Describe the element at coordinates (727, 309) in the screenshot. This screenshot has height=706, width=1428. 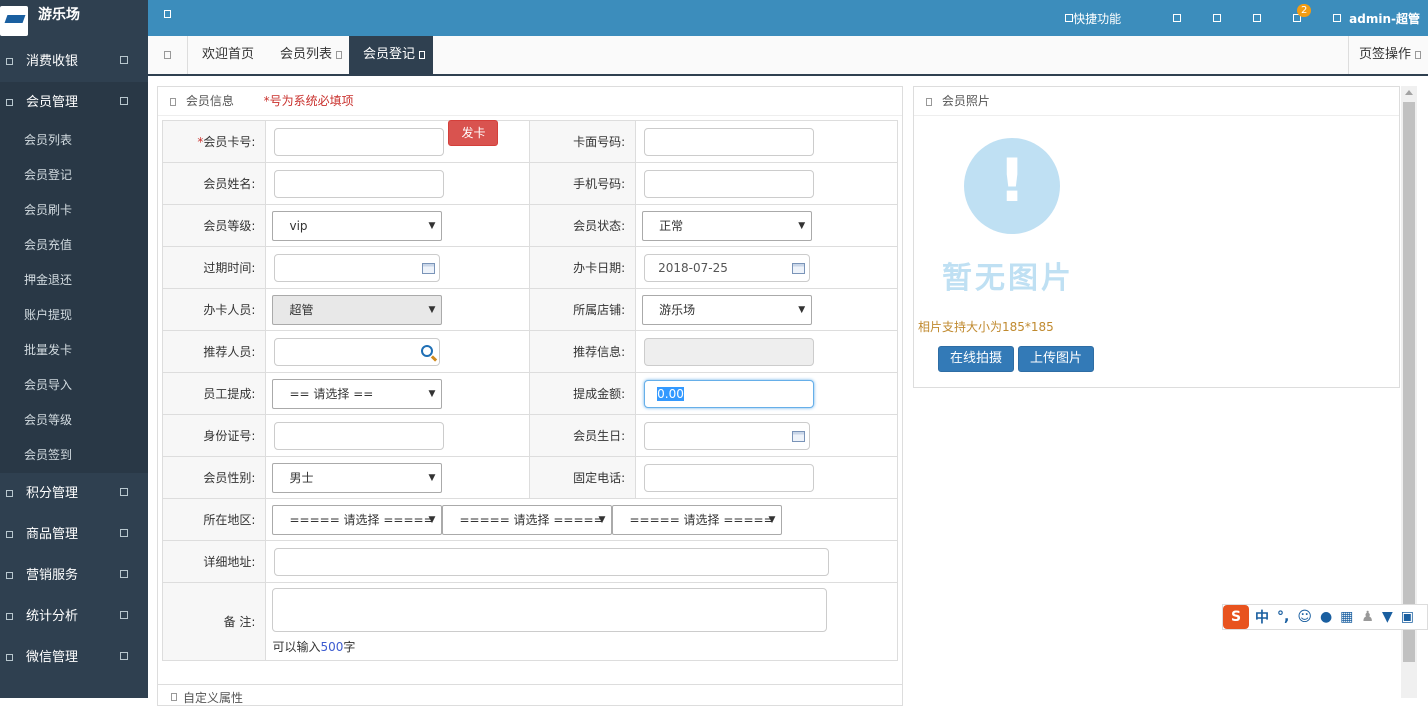
I see `store-select: 游乐场` at that location.